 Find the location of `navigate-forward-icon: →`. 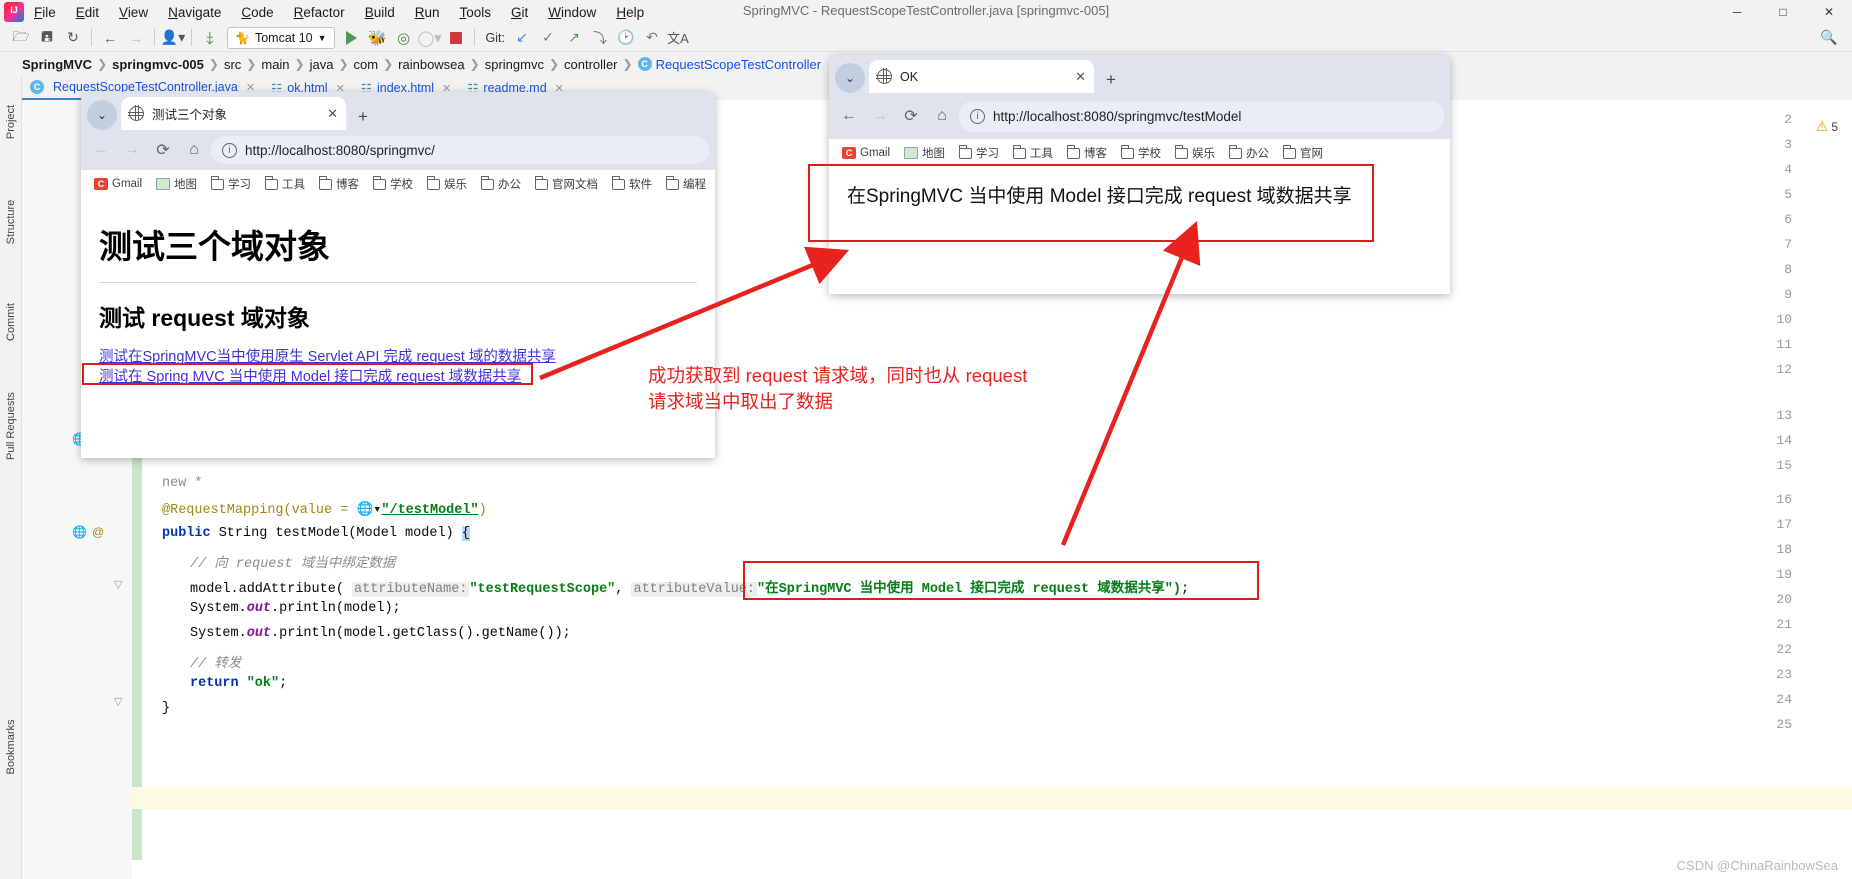

navigate-forward-icon: → is located at coordinates (136, 38).